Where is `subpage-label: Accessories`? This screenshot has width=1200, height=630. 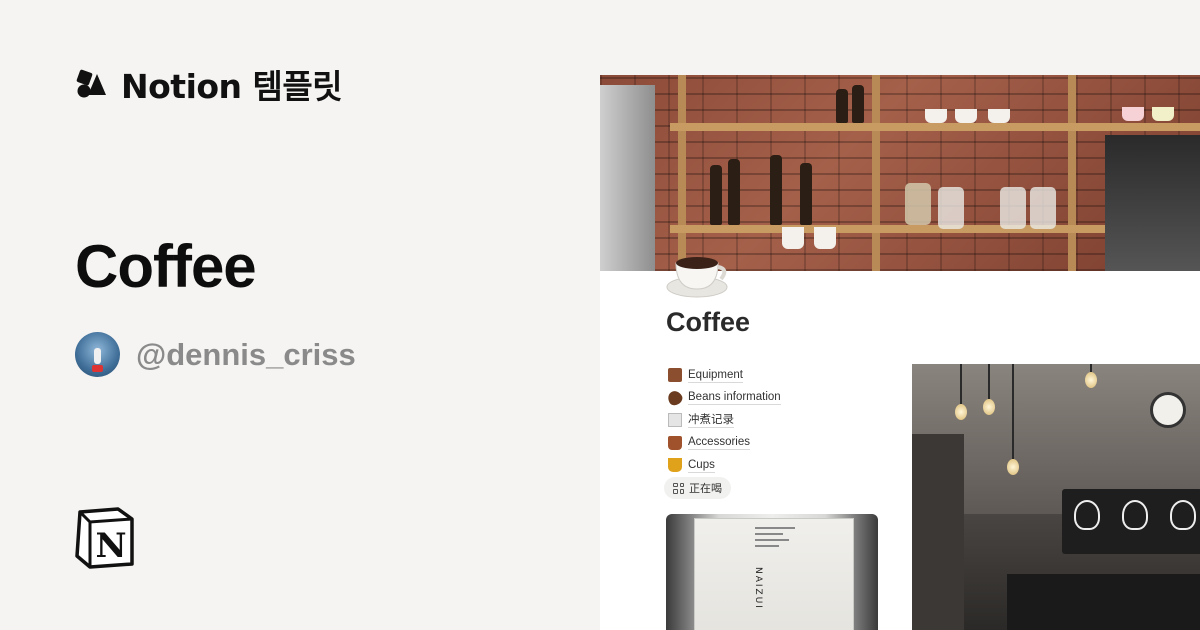
subpage-label: Accessories is located at coordinates (719, 443).